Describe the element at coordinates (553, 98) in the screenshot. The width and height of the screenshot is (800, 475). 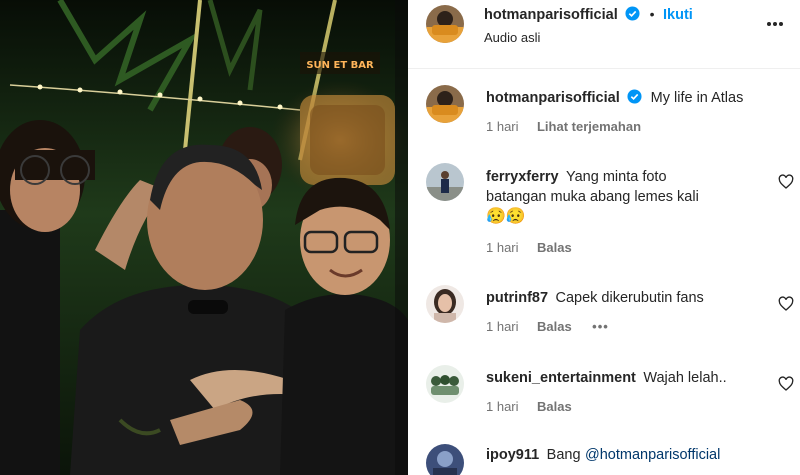
I see `caption-username: hotmanparisofficial` at that location.